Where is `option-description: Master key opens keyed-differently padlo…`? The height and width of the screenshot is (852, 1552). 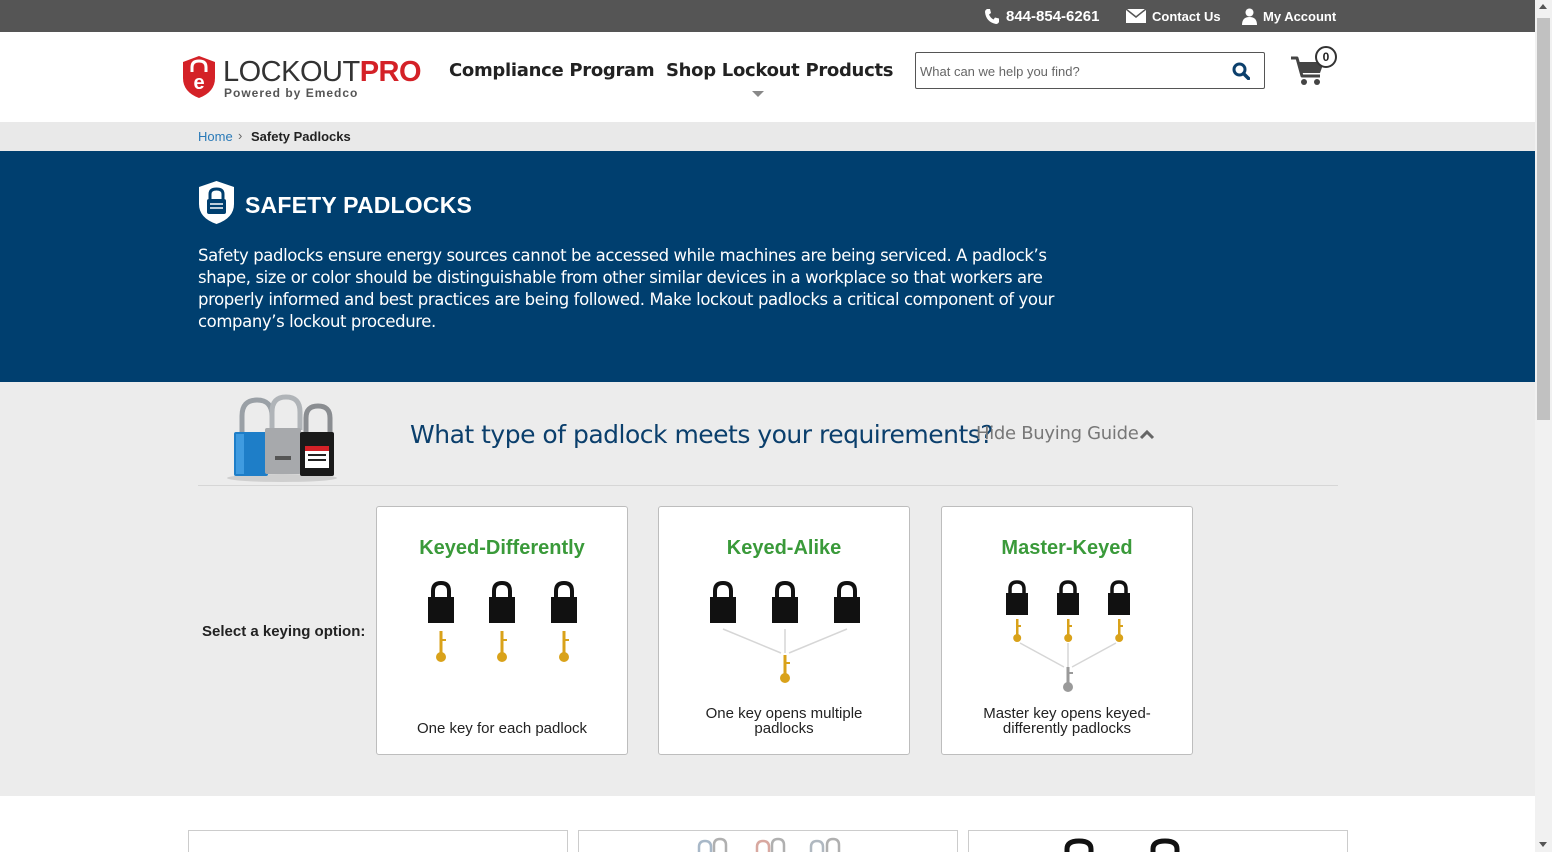
option-description: Master key opens keyed-differently padlo… is located at coordinates (1067, 721).